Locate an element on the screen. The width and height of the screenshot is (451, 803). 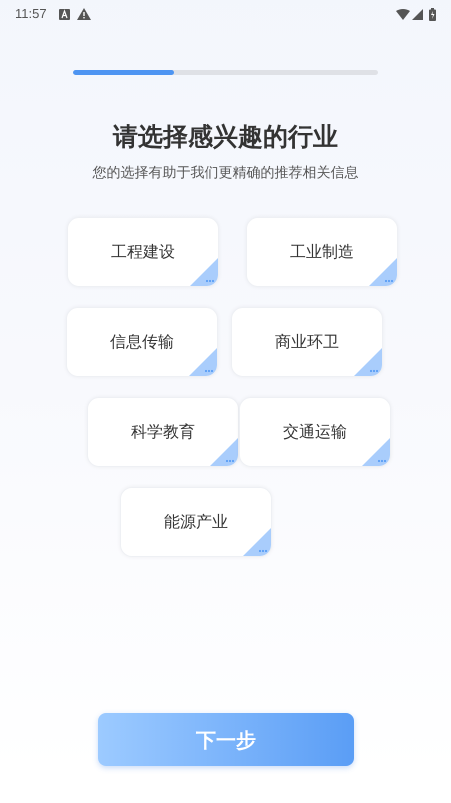
page-subtitle: 您的选择有助于我们更精确的推荐相关信息 is located at coordinates (226, 173).